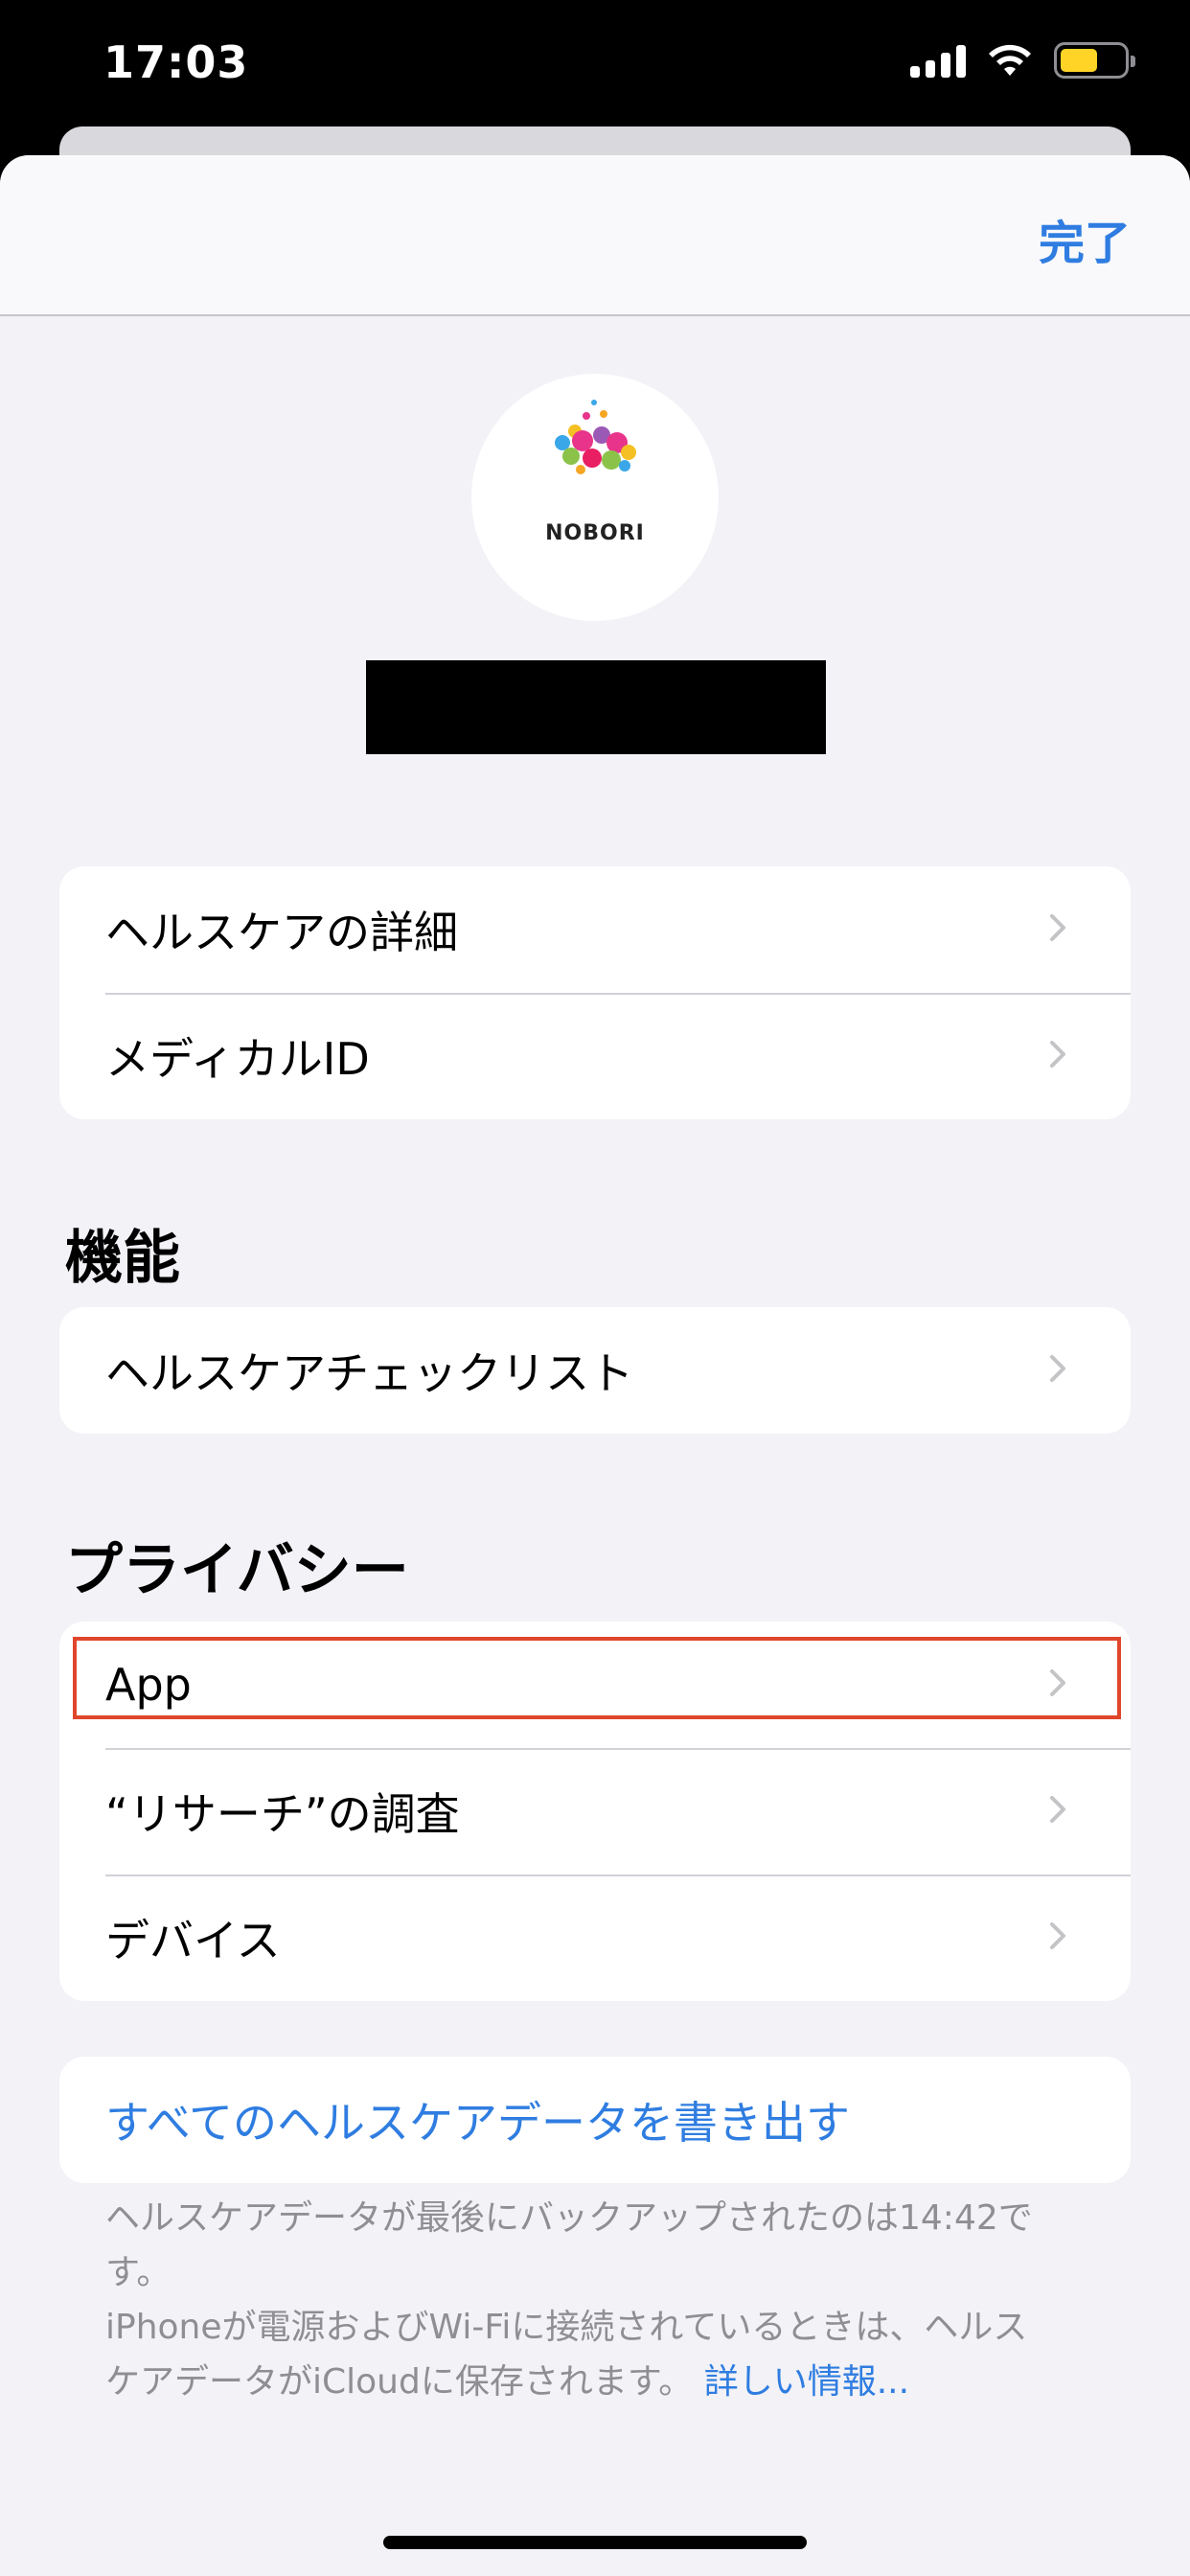  I want to click on health-checklist-row: ヘルスケアチェックリスト, so click(595, 1370).